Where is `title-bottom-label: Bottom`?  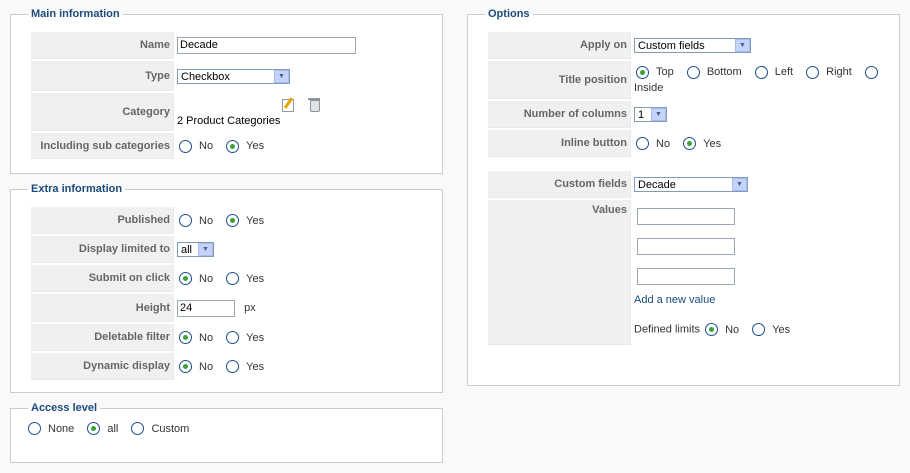
title-bottom-label: Bottom is located at coordinates (724, 72).